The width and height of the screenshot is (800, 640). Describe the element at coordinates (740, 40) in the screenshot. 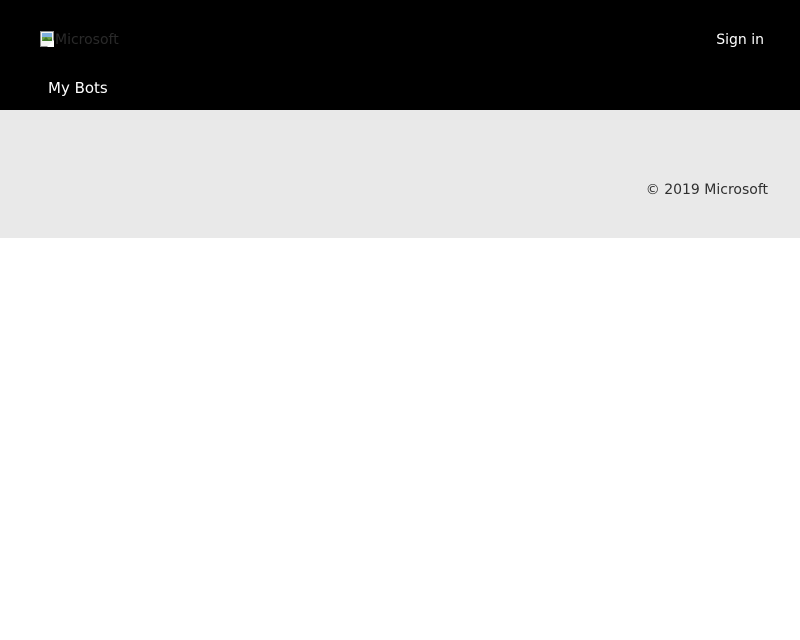

I see `sign-in-link: Sign in` at that location.